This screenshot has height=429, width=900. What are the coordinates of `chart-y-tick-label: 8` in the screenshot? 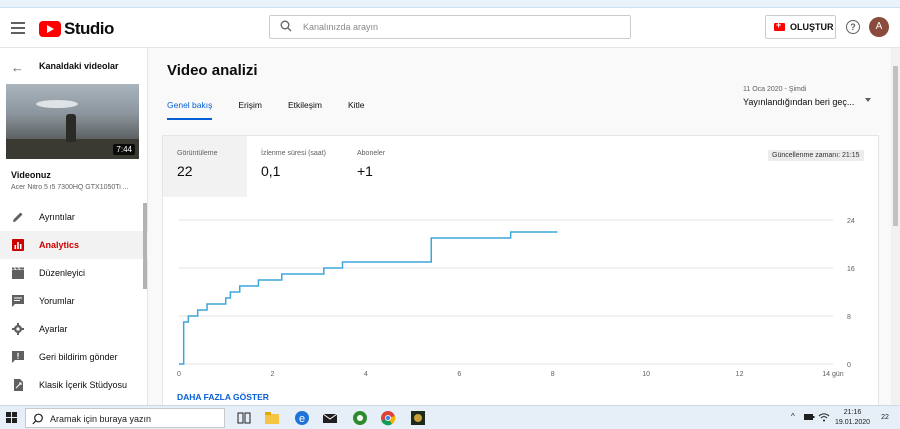 It's located at (849, 317).